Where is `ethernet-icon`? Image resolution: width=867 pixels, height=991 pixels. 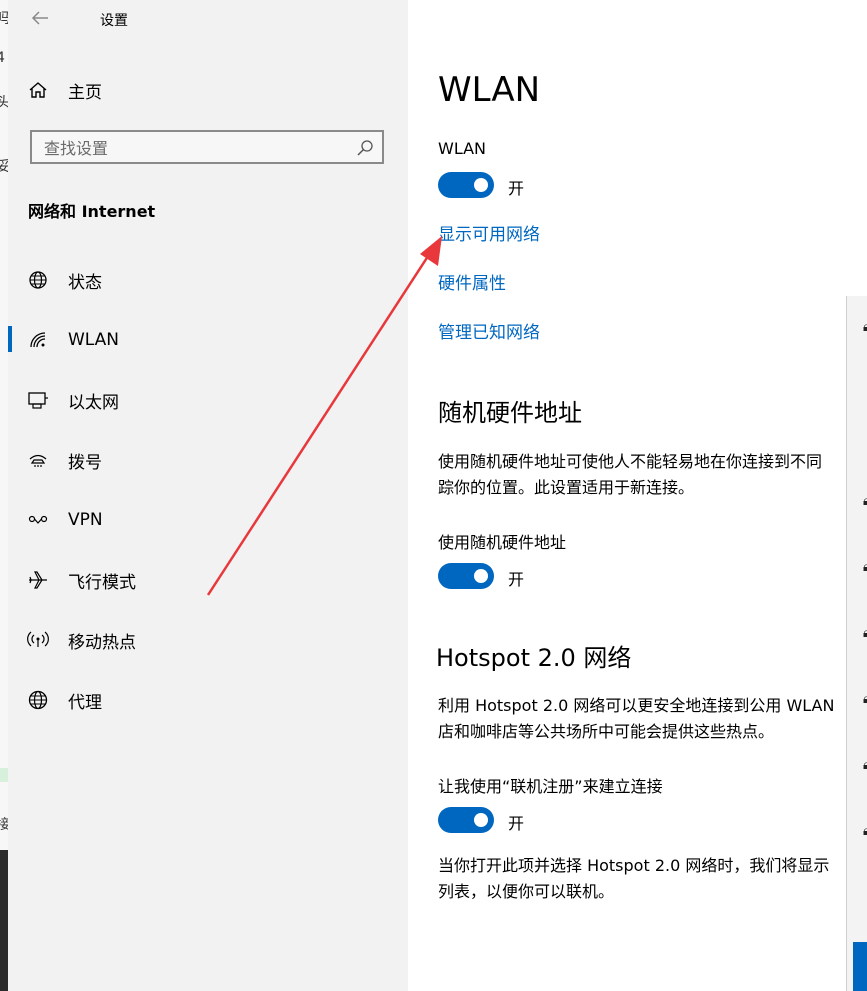 ethernet-icon is located at coordinates (38, 400).